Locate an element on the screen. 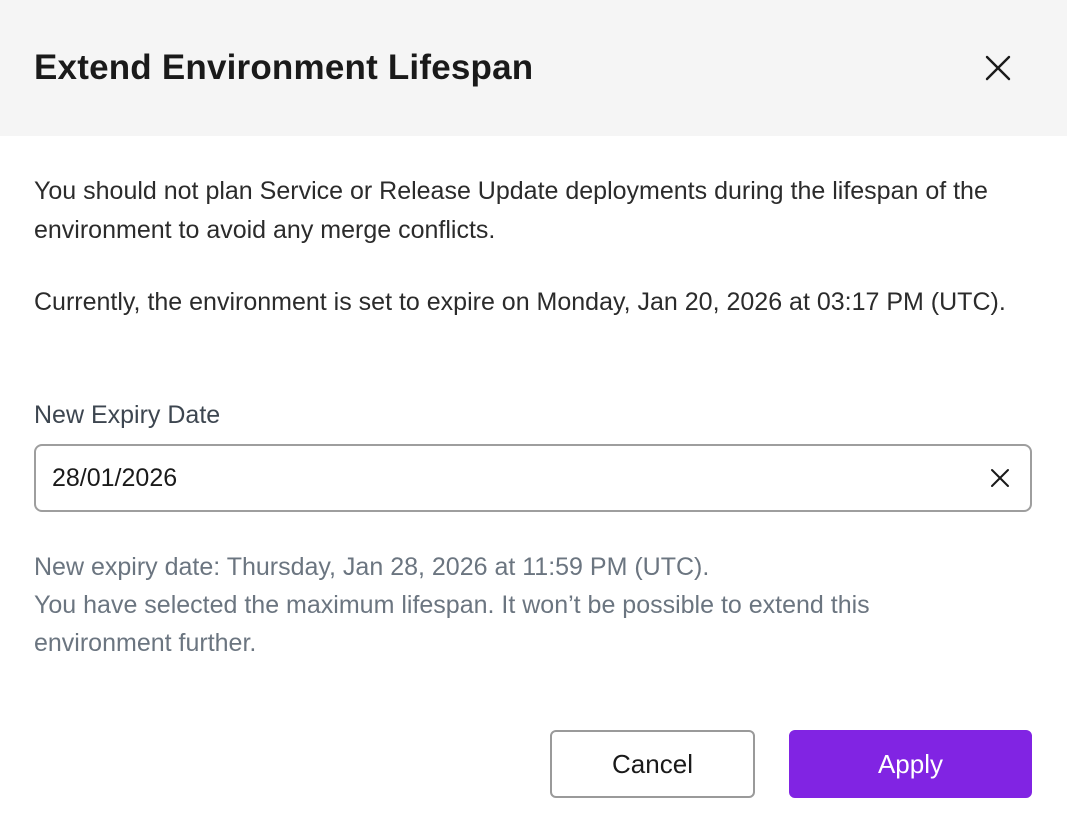 The image size is (1067, 828). new-expiry-date-label: New Expiry Date is located at coordinates (127, 415).